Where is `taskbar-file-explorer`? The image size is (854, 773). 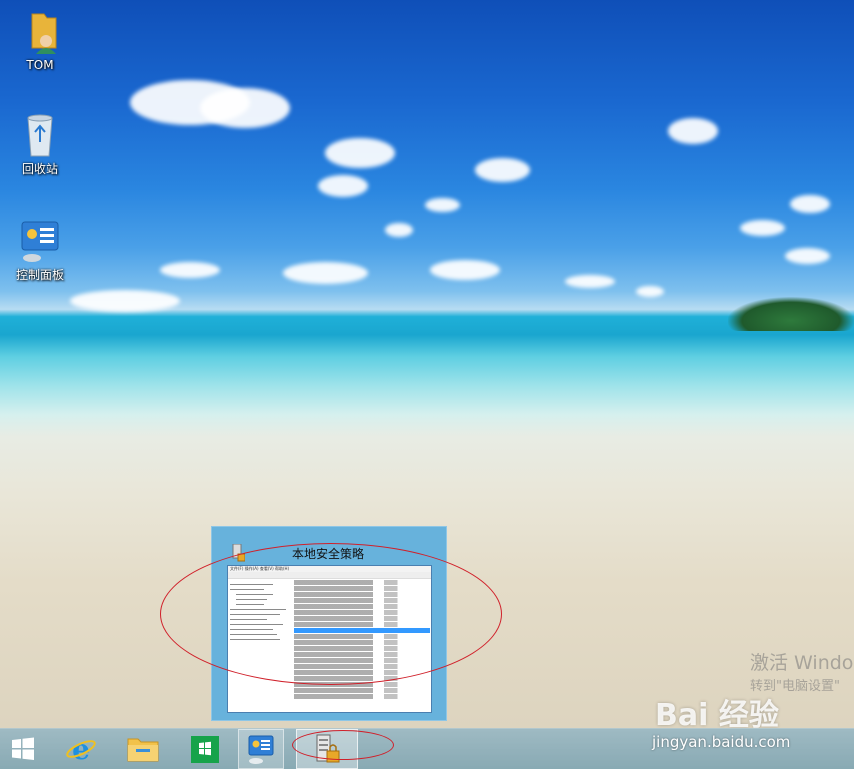
taskbar-file-explorer is located at coordinates (143, 749).